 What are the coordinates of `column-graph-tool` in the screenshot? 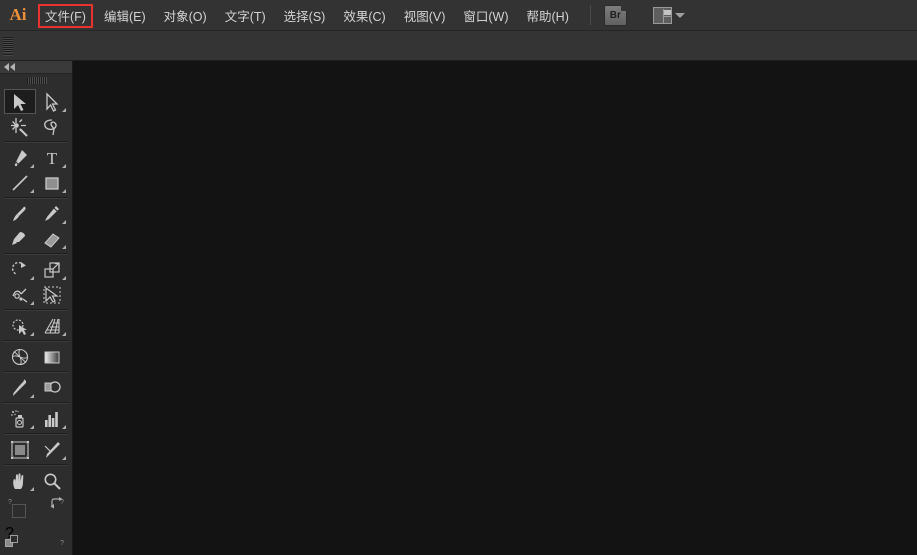 It's located at (52, 418).